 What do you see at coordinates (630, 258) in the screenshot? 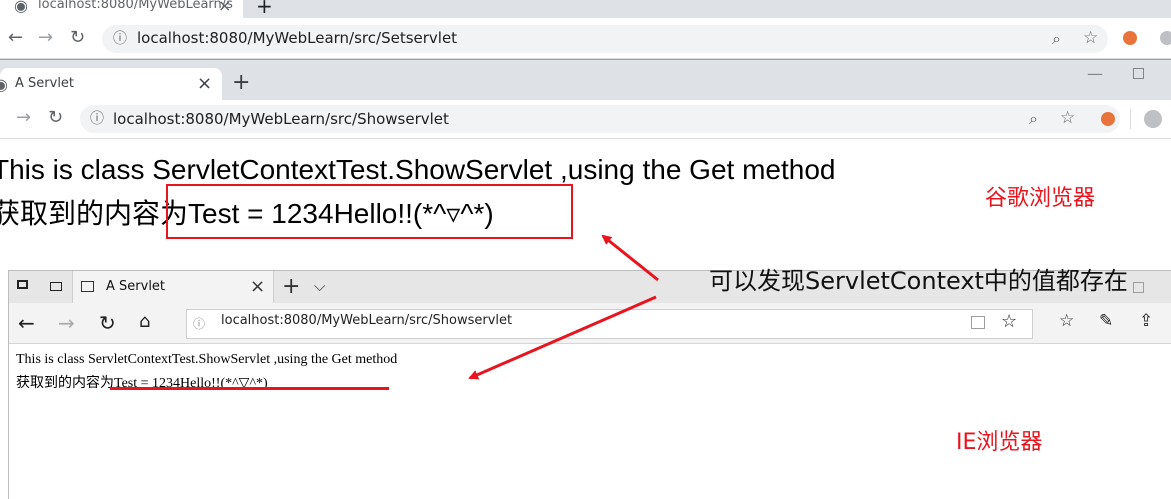
I see `arrow-to-chrome` at bounding box center [630, 258].